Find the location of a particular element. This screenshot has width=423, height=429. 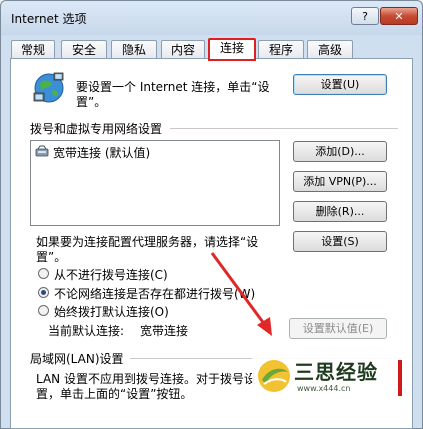

window-title: Internet 选项 is located at coordinates (49, 19).